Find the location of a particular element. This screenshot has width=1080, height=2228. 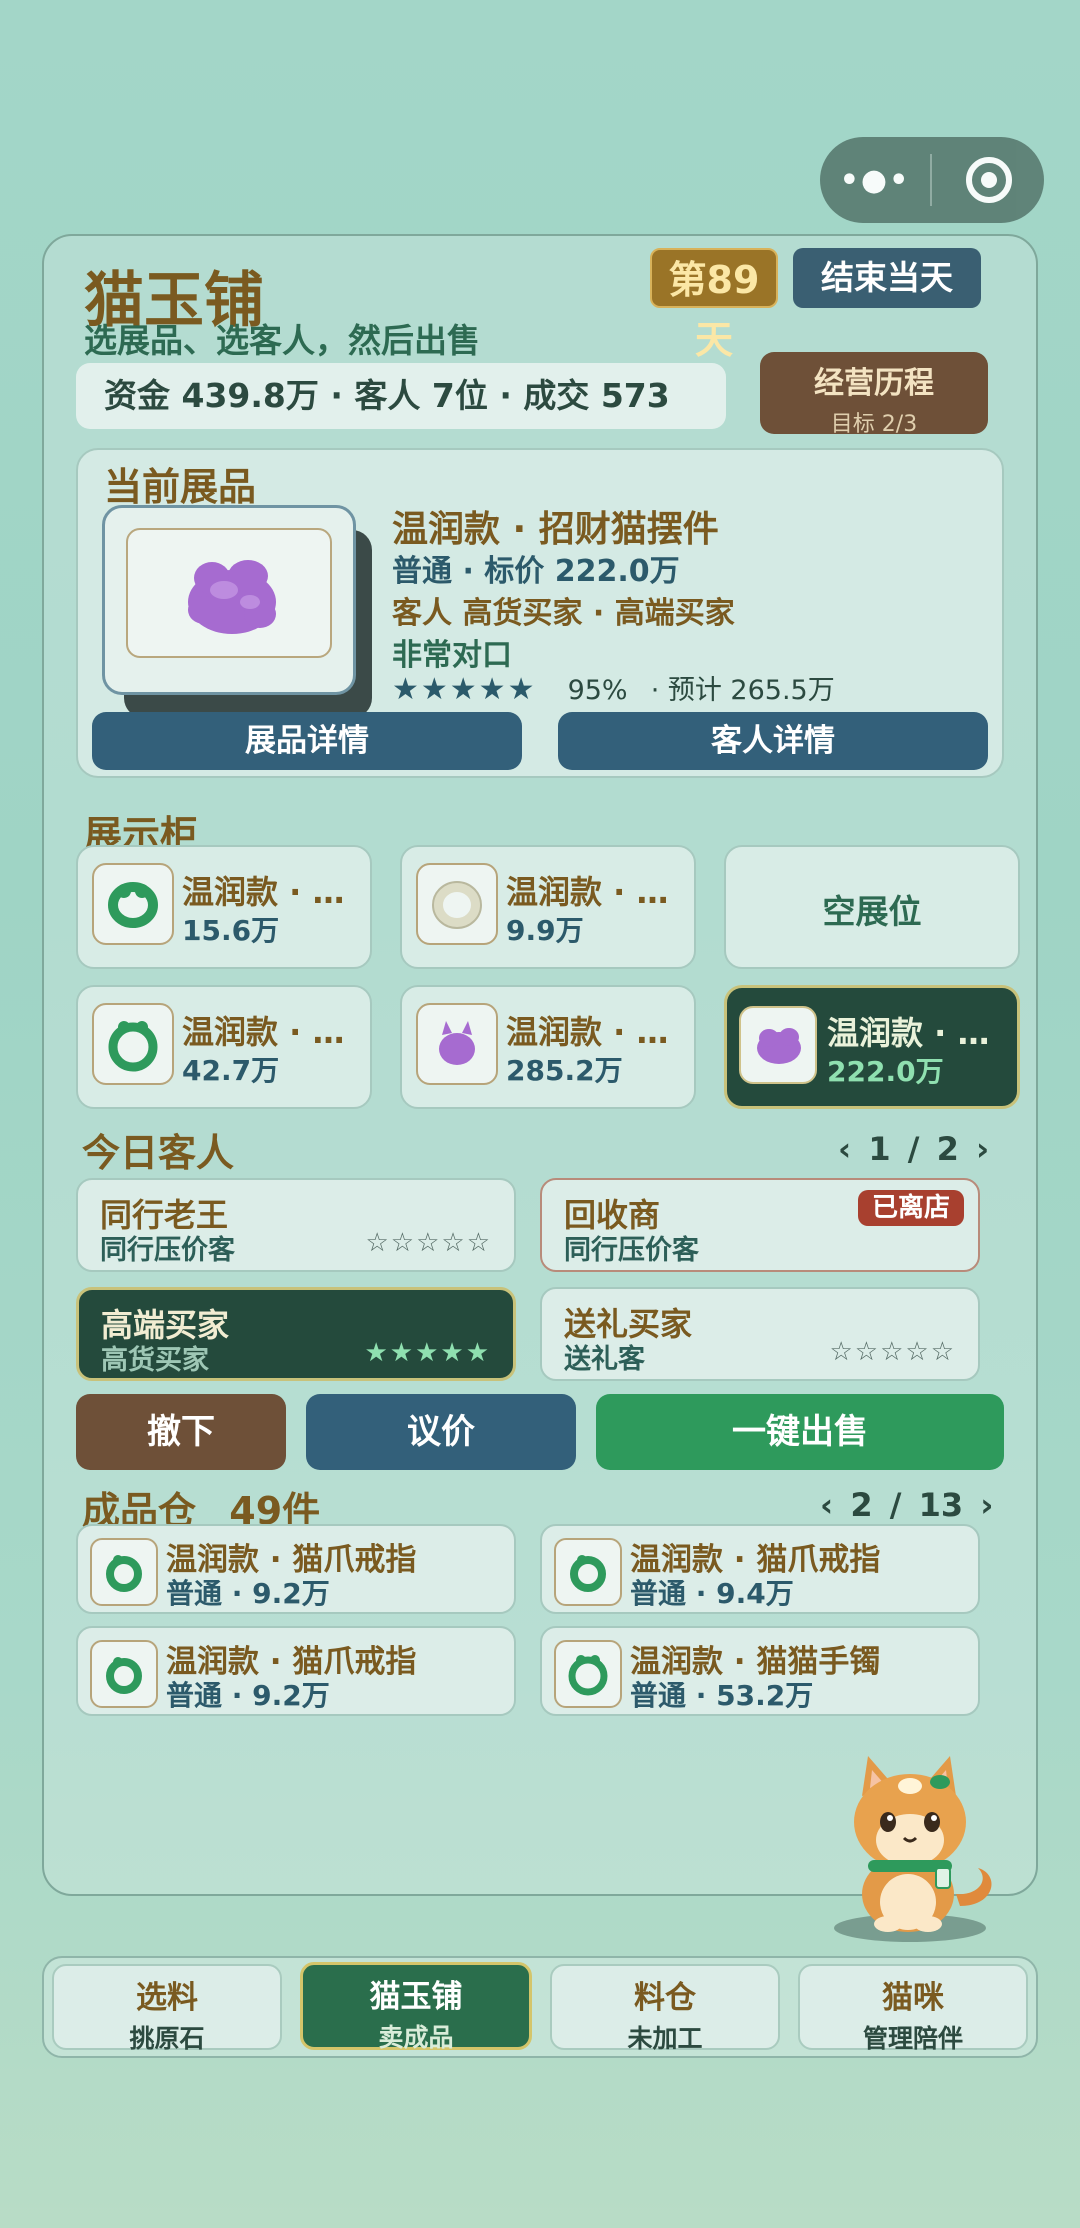

customer-card: 送礼买家 送礼客 ☆☆☆☆☆ is located at coordinates (760, 1334).